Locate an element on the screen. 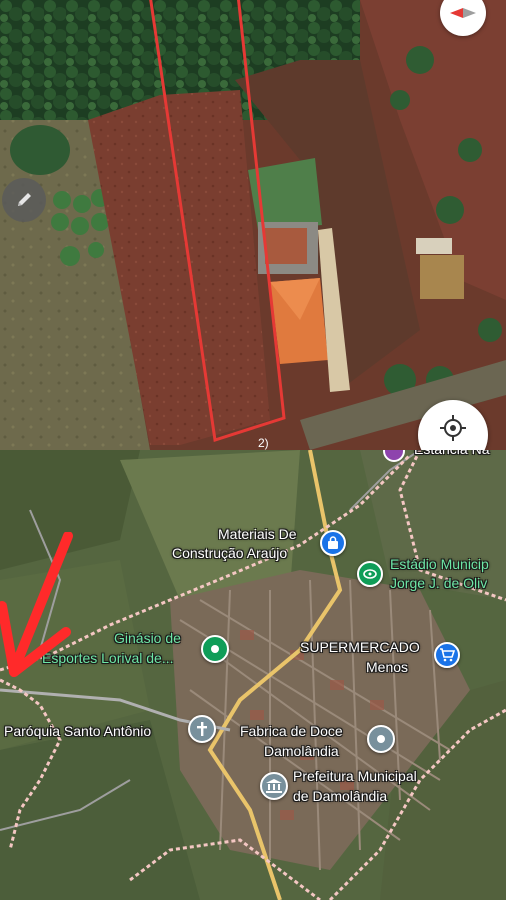  poi-fabrica-label-2: Damolândia is located at coordinates (301, 751).